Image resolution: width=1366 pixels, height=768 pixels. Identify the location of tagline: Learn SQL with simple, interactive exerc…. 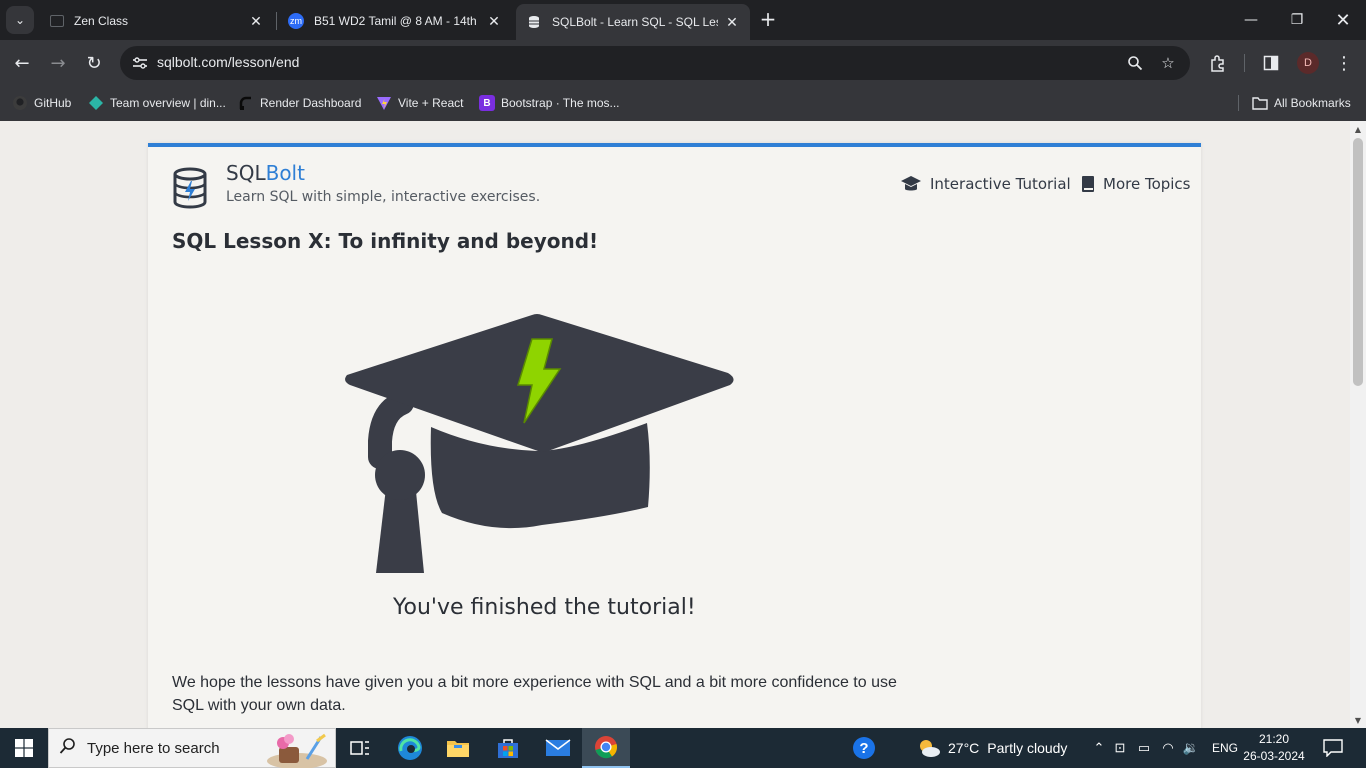
(383, 197).